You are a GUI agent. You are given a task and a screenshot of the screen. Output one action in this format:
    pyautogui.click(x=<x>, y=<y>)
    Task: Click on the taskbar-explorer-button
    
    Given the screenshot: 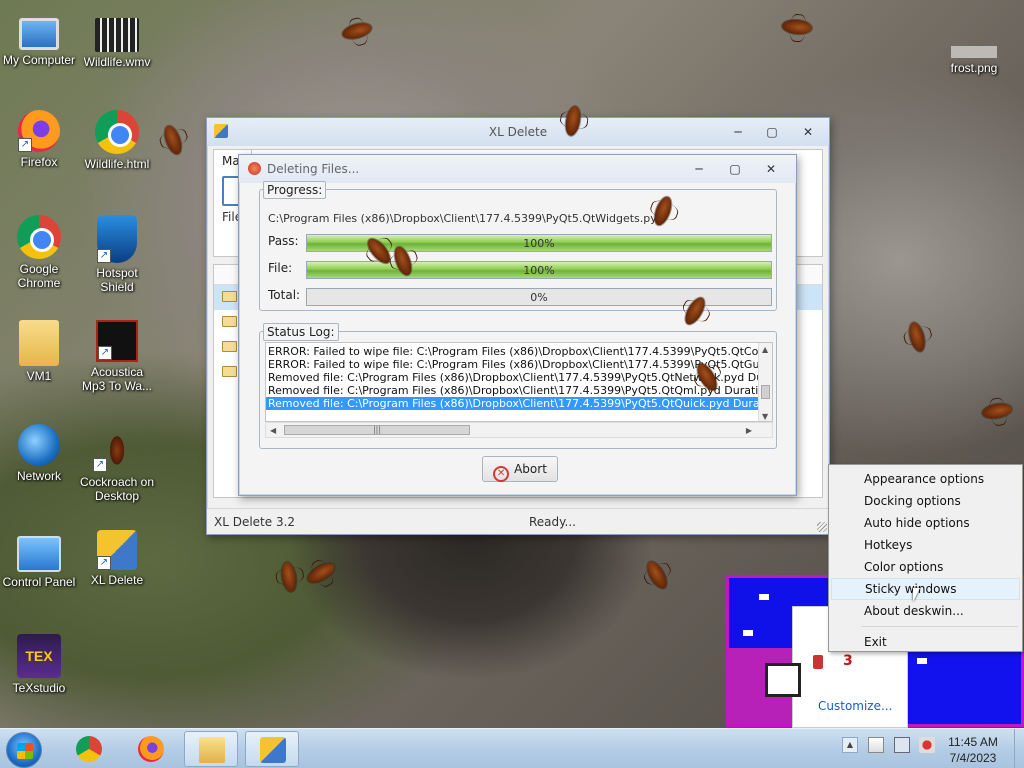 What is the action you would take?
    pyautogui.click(x=211, y=749)
    